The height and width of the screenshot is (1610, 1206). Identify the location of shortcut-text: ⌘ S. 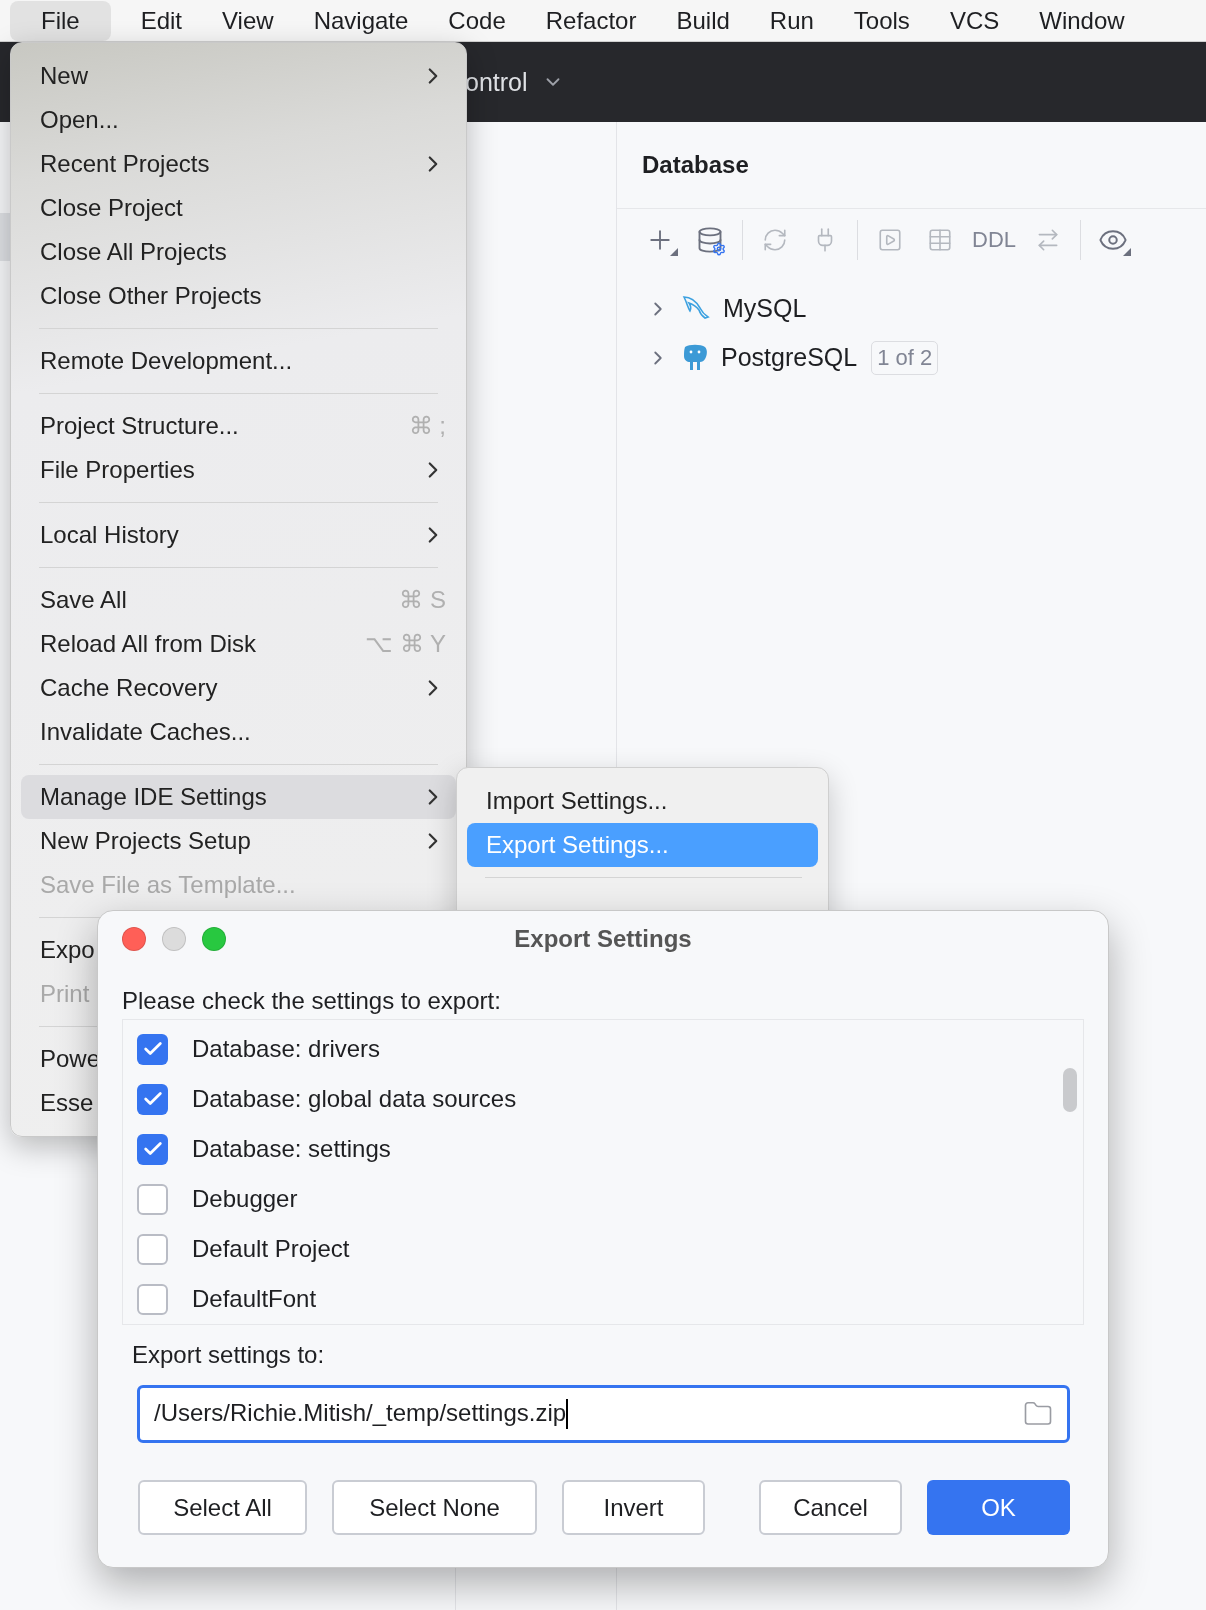
(422, 600).